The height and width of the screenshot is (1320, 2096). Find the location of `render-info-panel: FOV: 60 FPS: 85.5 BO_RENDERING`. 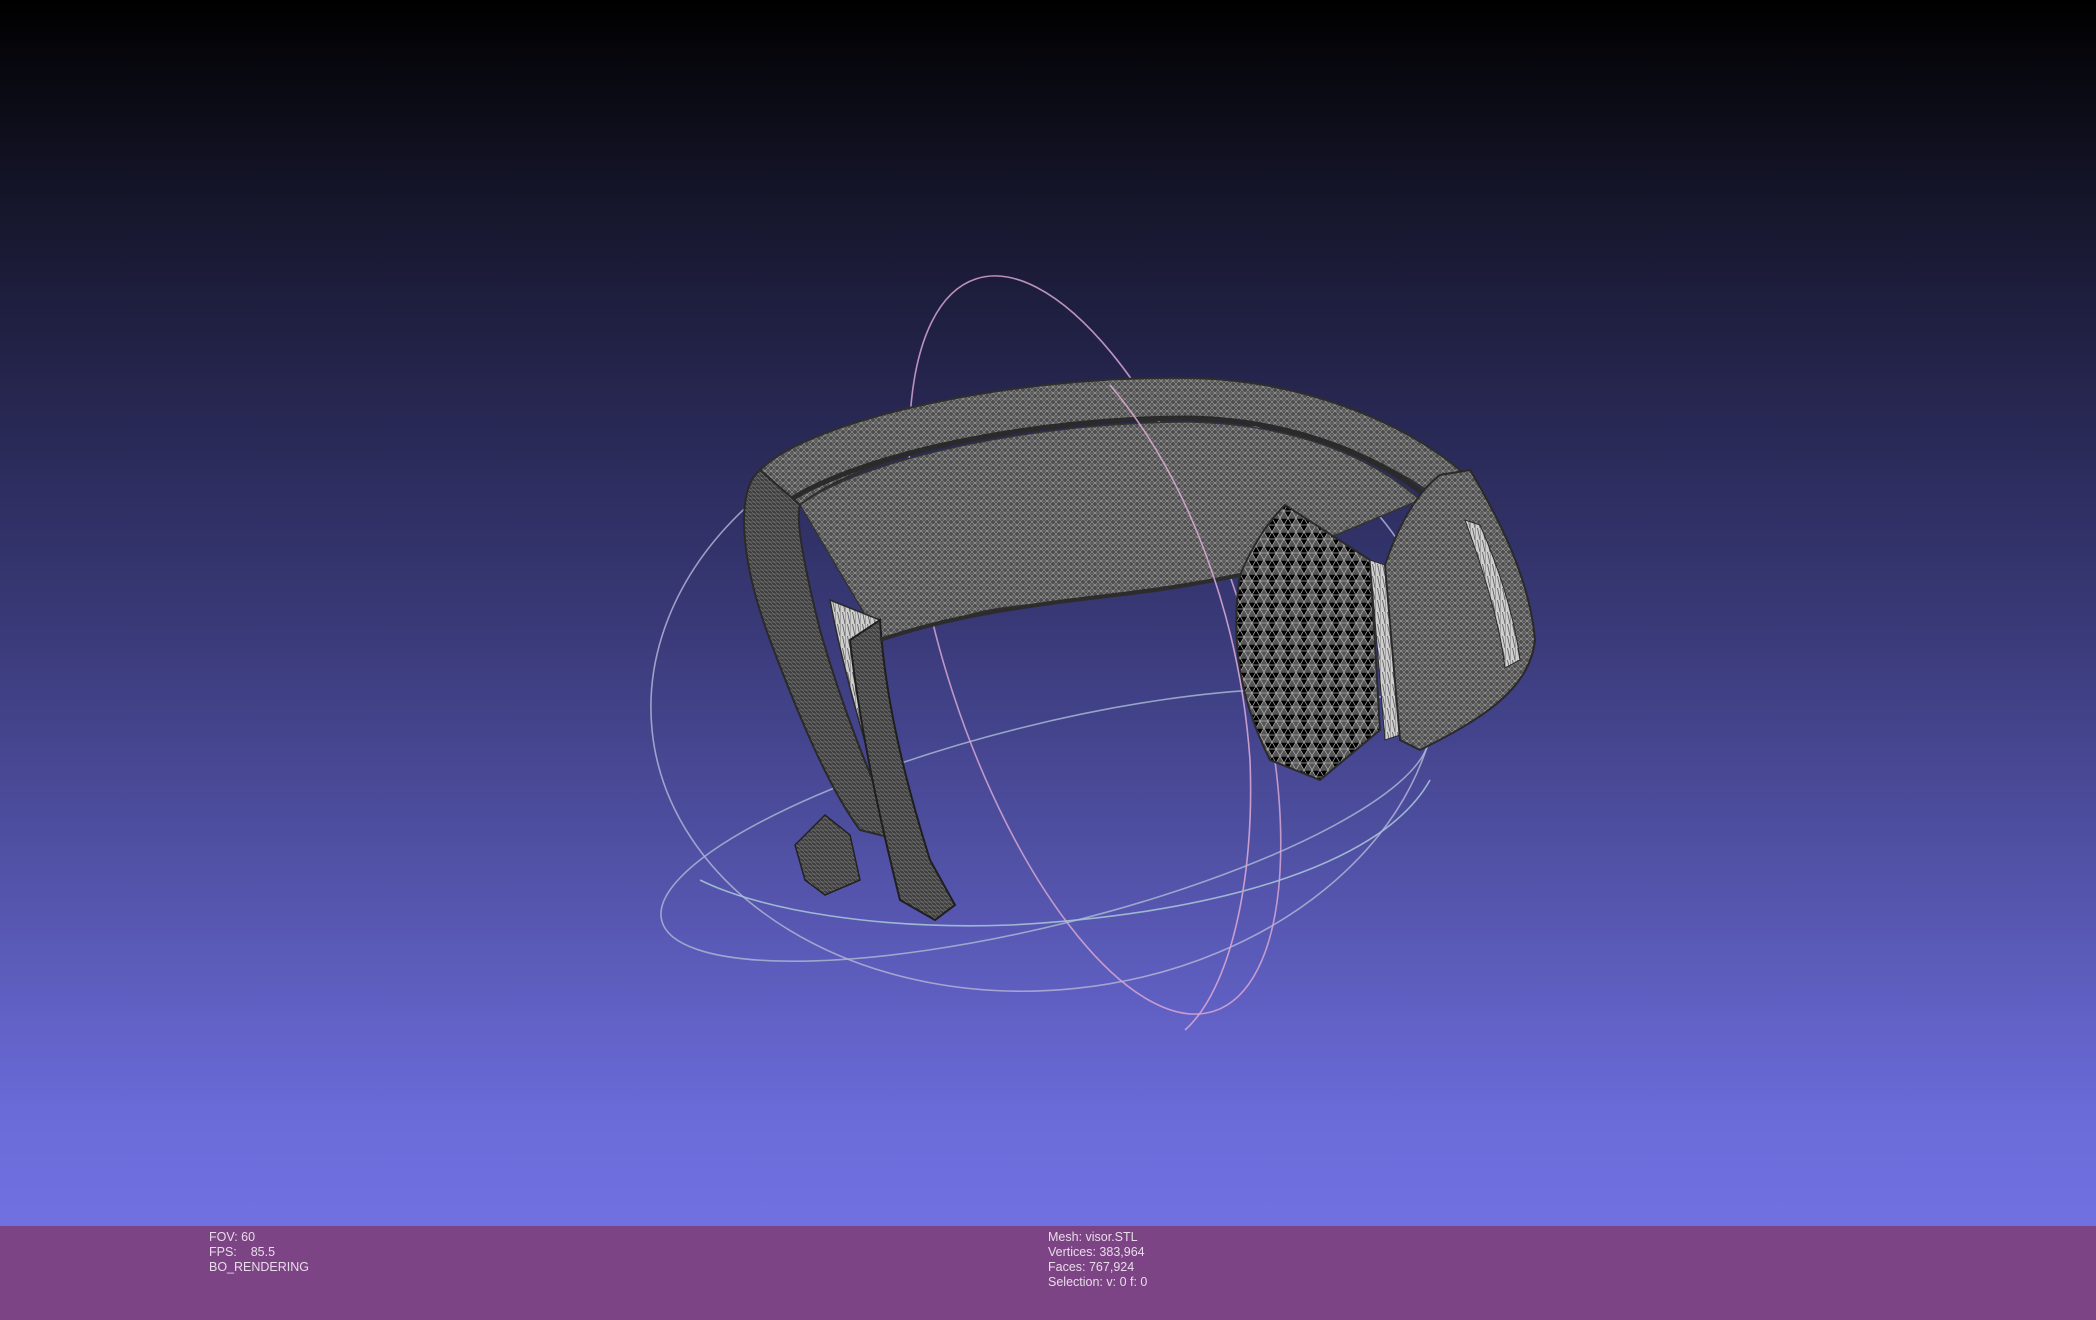

render-info-panel: FOV: 60 FPS: 85.5 BO_RENDERING is located at coordinates (259, 1252).